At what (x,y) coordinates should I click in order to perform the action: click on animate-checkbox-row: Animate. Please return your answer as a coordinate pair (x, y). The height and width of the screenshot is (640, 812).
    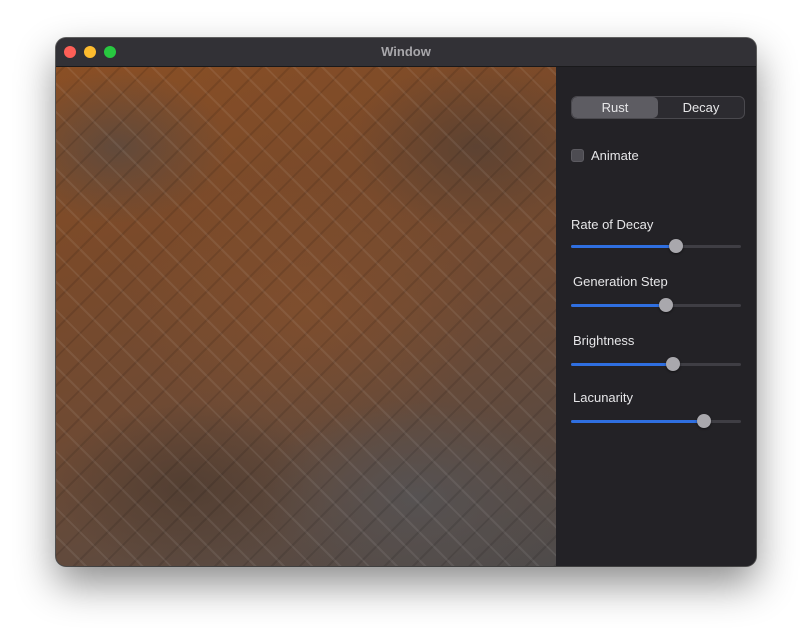
    Looking at the image, I should click on (605, 155).